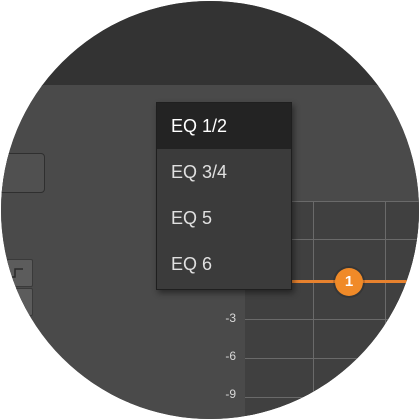  I want to click on filter-type-button, so click(17, 273).